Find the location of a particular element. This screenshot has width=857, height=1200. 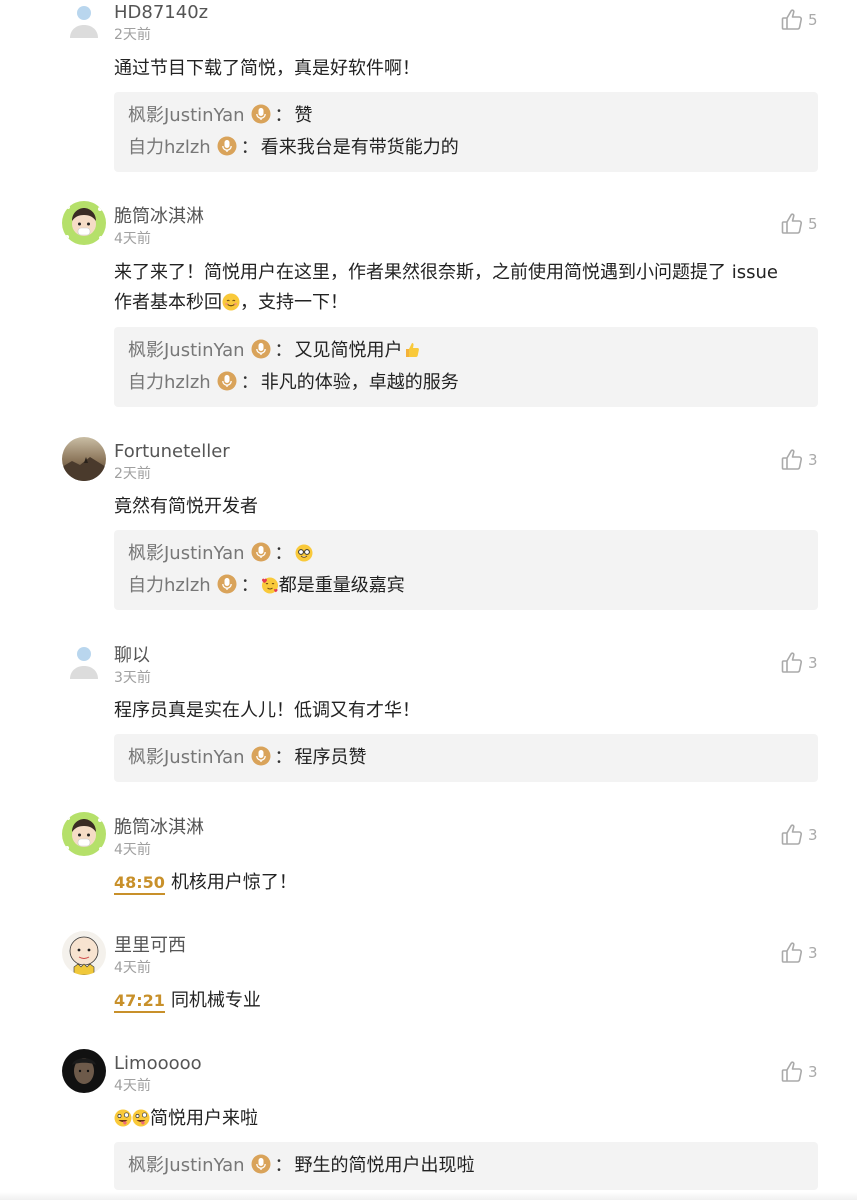

reply-text: 赞 is located at coordinates (303, 115).